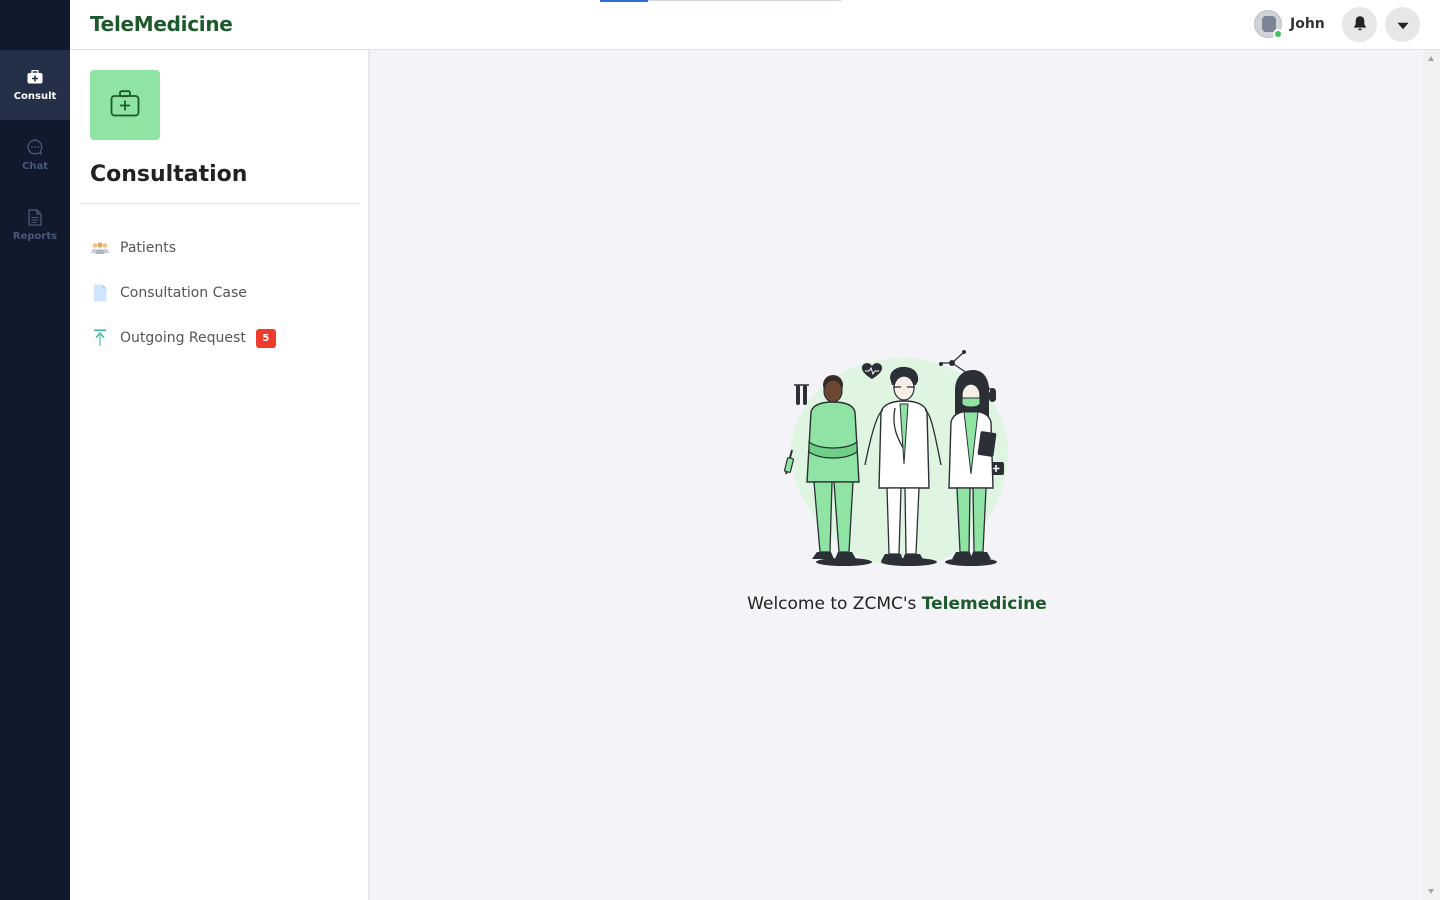 Image resolution: width=1440 pixels, height=900 pixels. I want to click on doctors-illustration, so click(896, 458).